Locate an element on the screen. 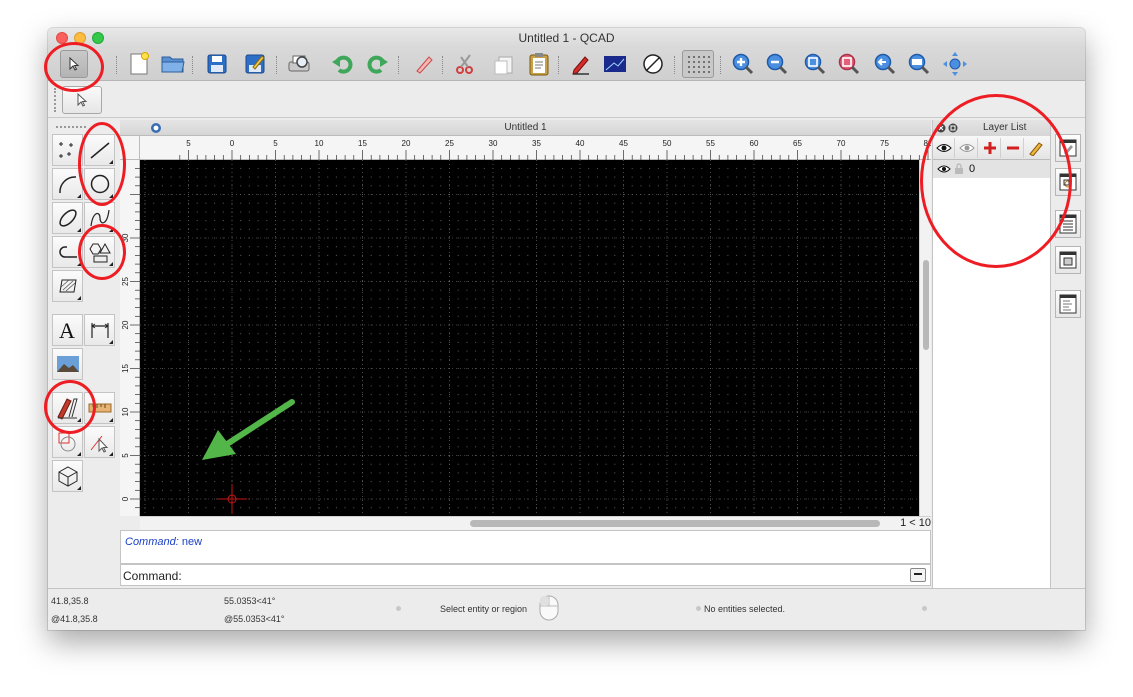 Image resolution: width=1133 pixels, height=697 pixels. ruler-label: 5 is located at coordinates (125, 455).